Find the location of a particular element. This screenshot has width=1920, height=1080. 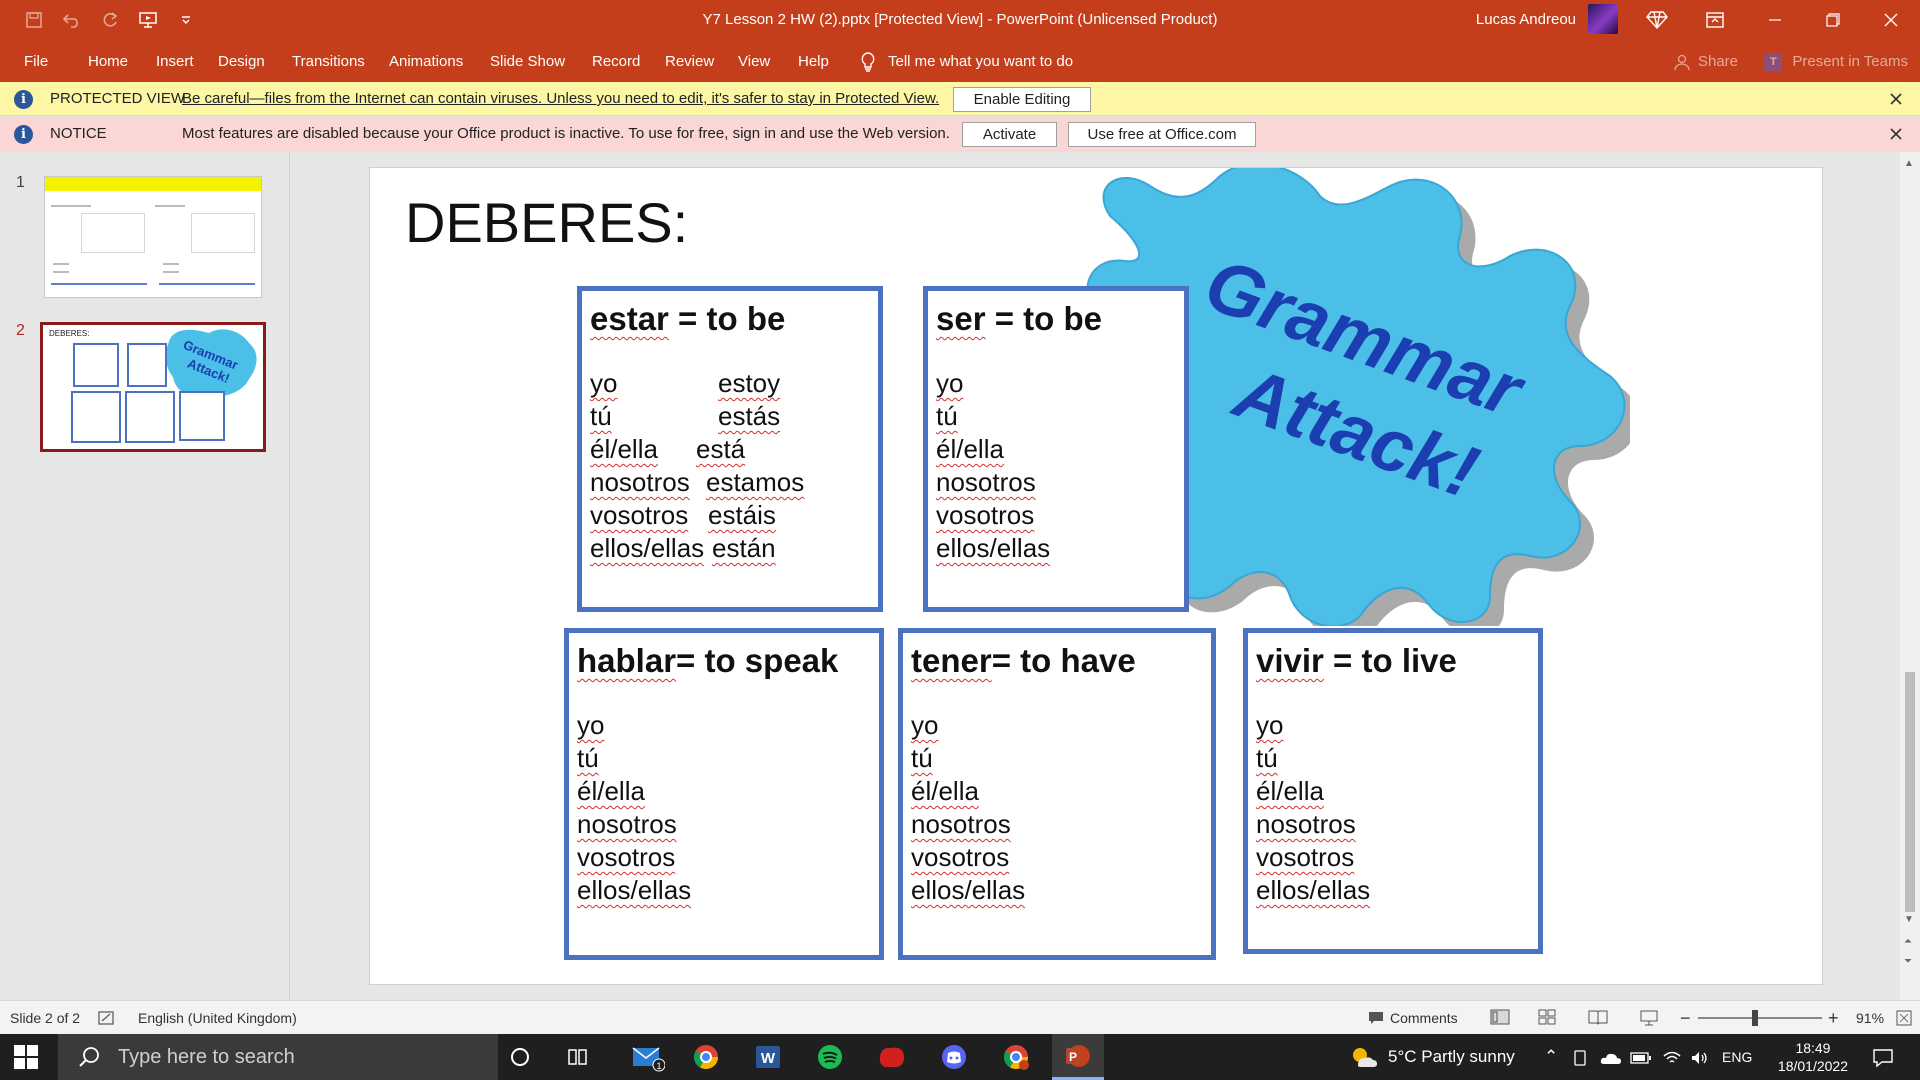

vertical-scrollbar: ▲ ▼ ⏶ ⏷ is located at coordinates (1910, 576).